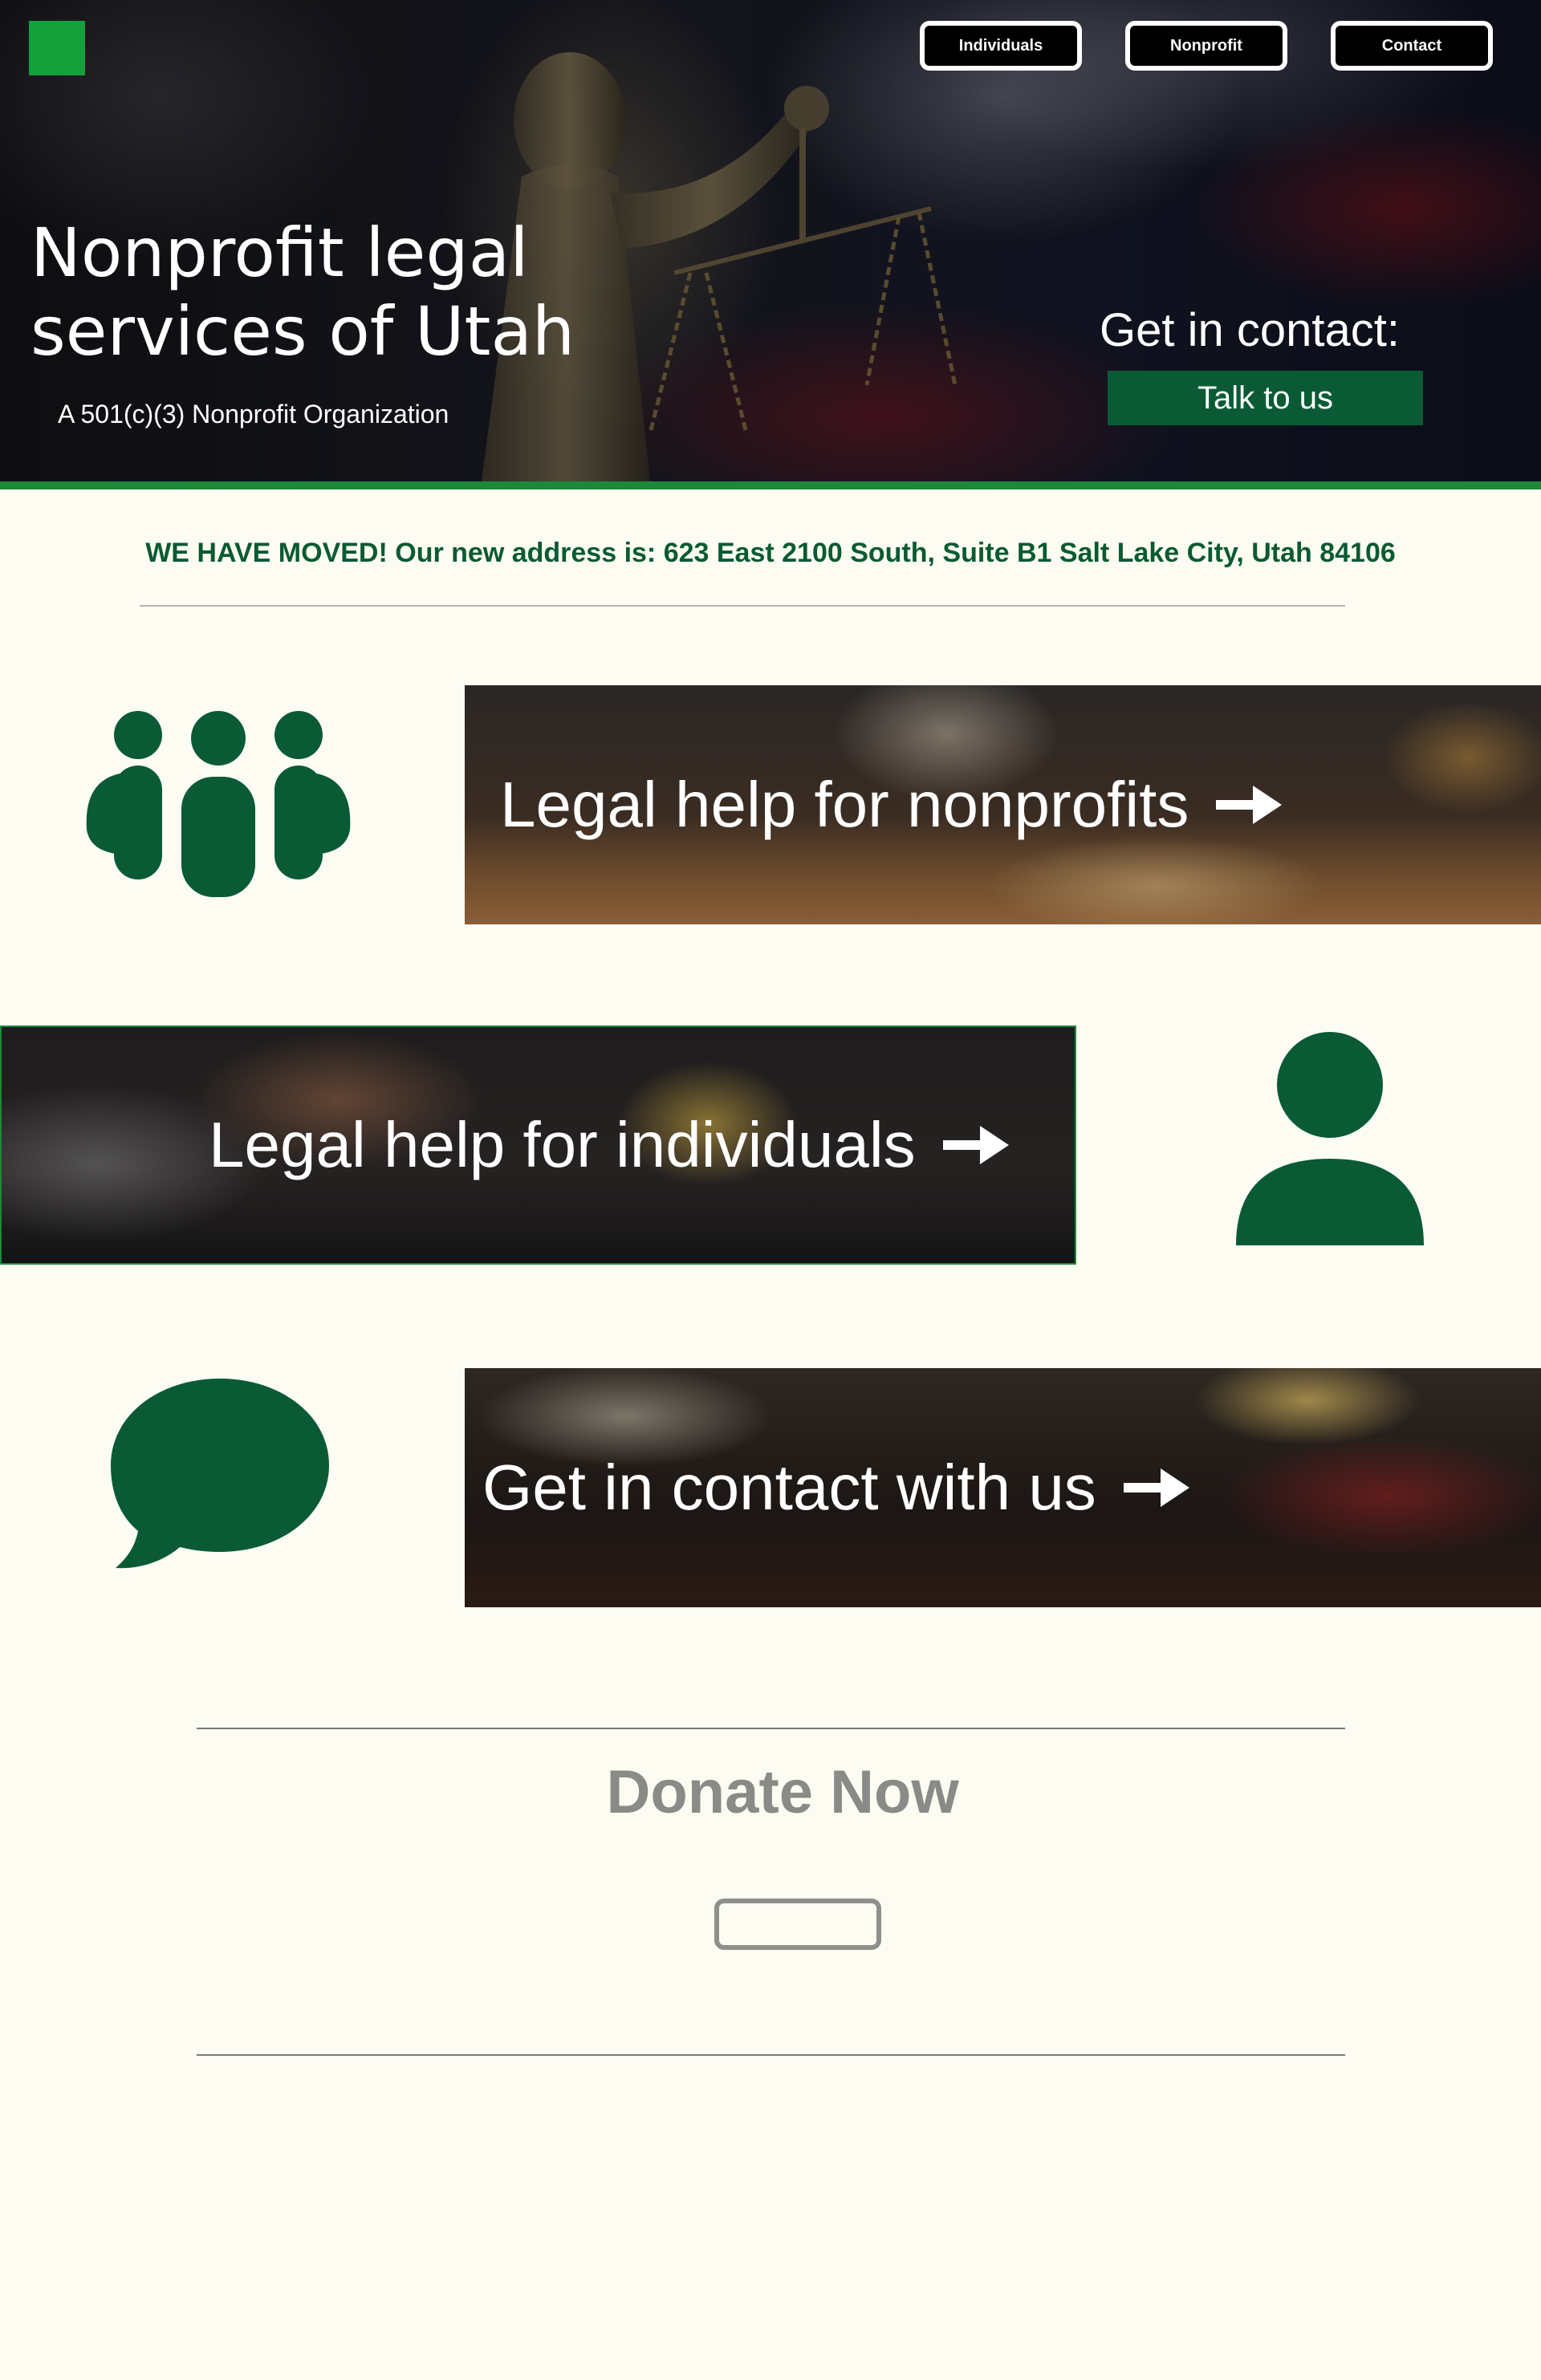 The width and height of the screenshot is (1541, 2380). Describe the element at coordinates (1412, 46) in the screenshot. I see `nav-contact-button: Contact` at that location.